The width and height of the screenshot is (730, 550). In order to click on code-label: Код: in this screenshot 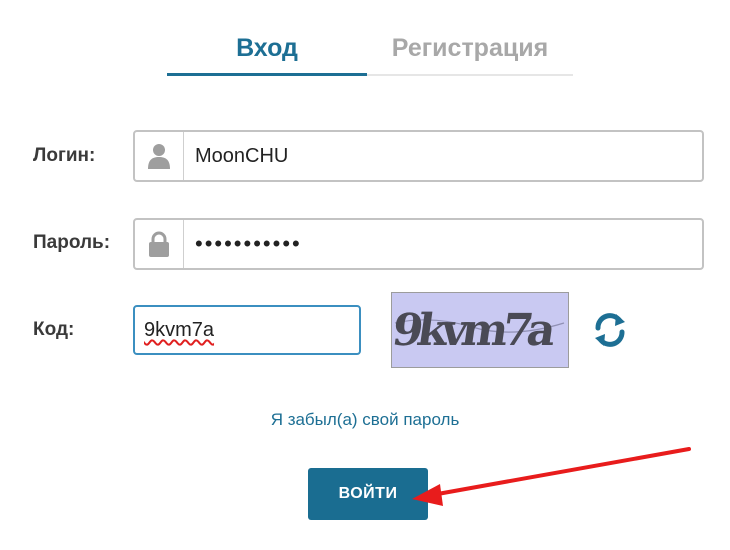, I will do `click(54, 329)`.